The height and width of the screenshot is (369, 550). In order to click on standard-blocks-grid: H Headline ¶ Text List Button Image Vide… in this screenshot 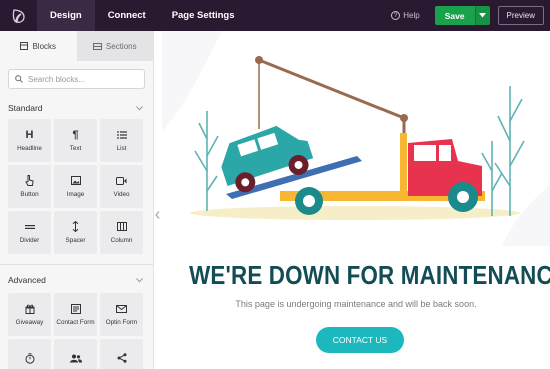, I will do `click(76, 186)`.